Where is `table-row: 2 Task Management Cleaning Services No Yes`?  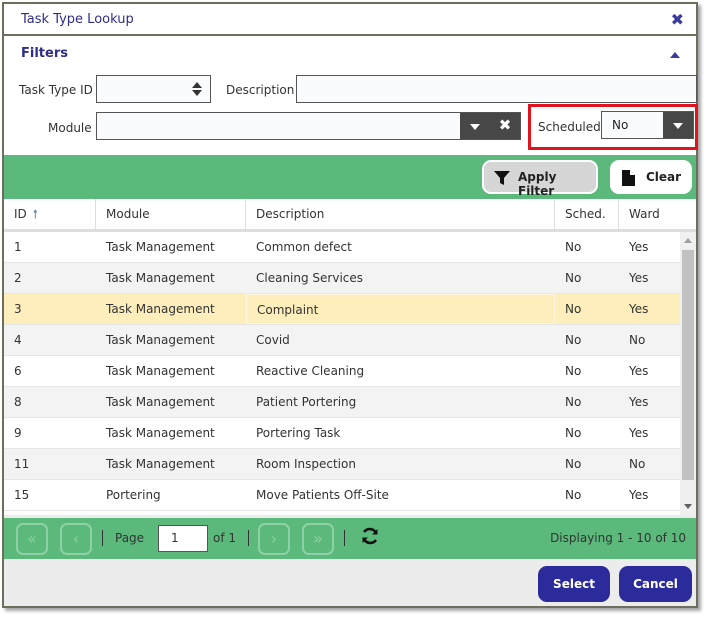
table-row: 2 Task Management Cleaning Services No Yes is located at coordinates (344, 278).